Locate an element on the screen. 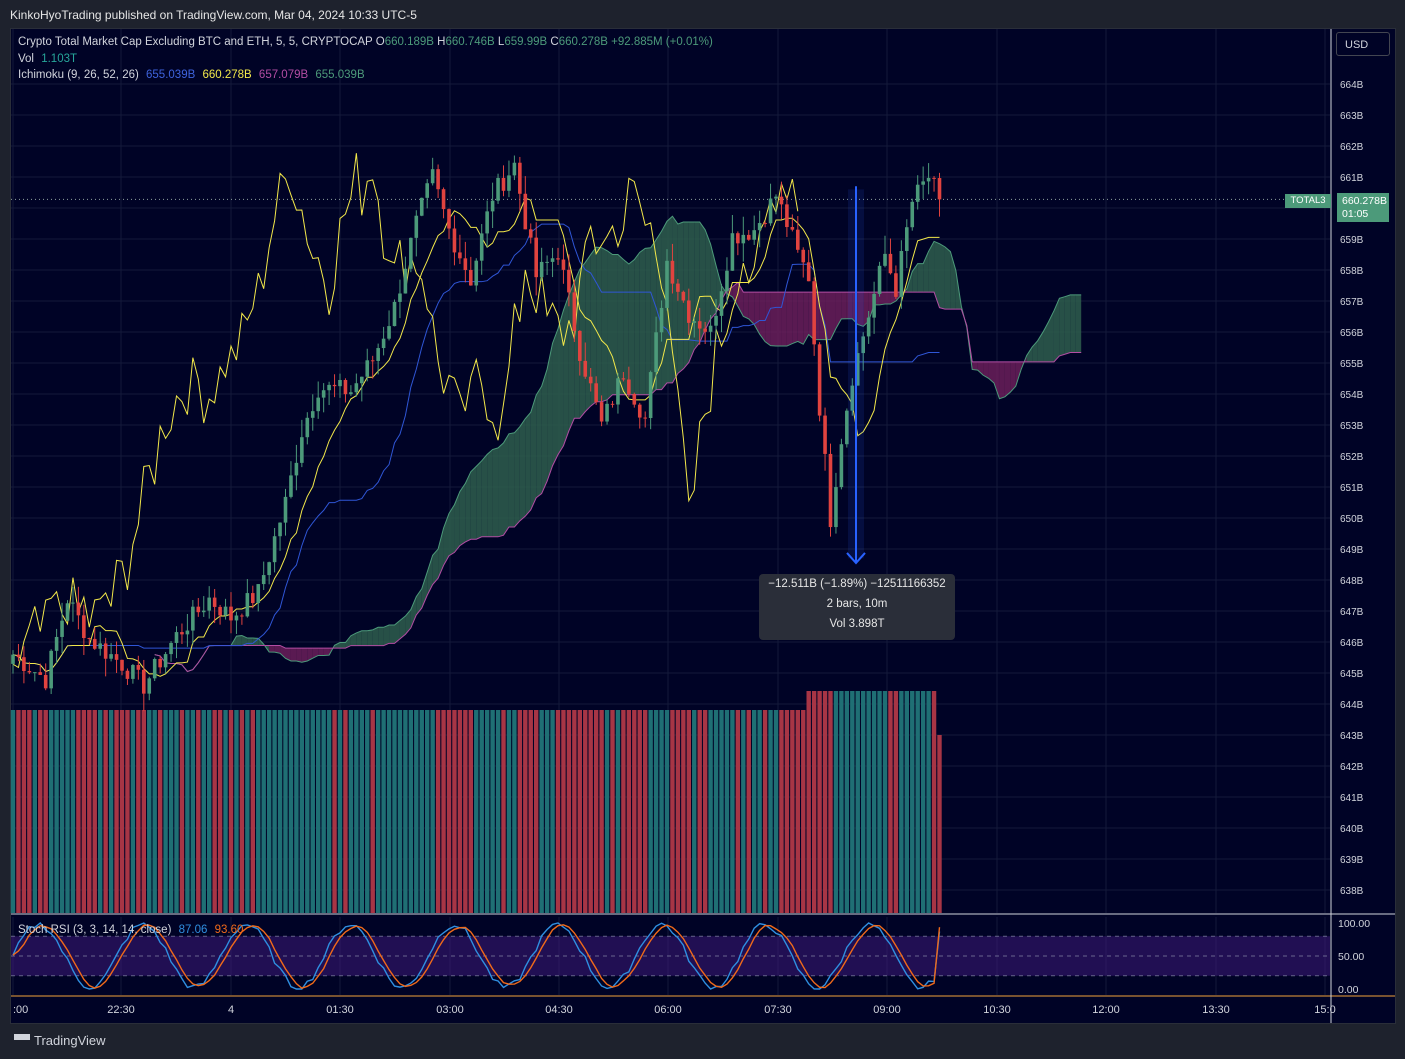 This screenshot has width=1405, height=1059. price-tick-label: 644B is located at coordinates (1352, 705).